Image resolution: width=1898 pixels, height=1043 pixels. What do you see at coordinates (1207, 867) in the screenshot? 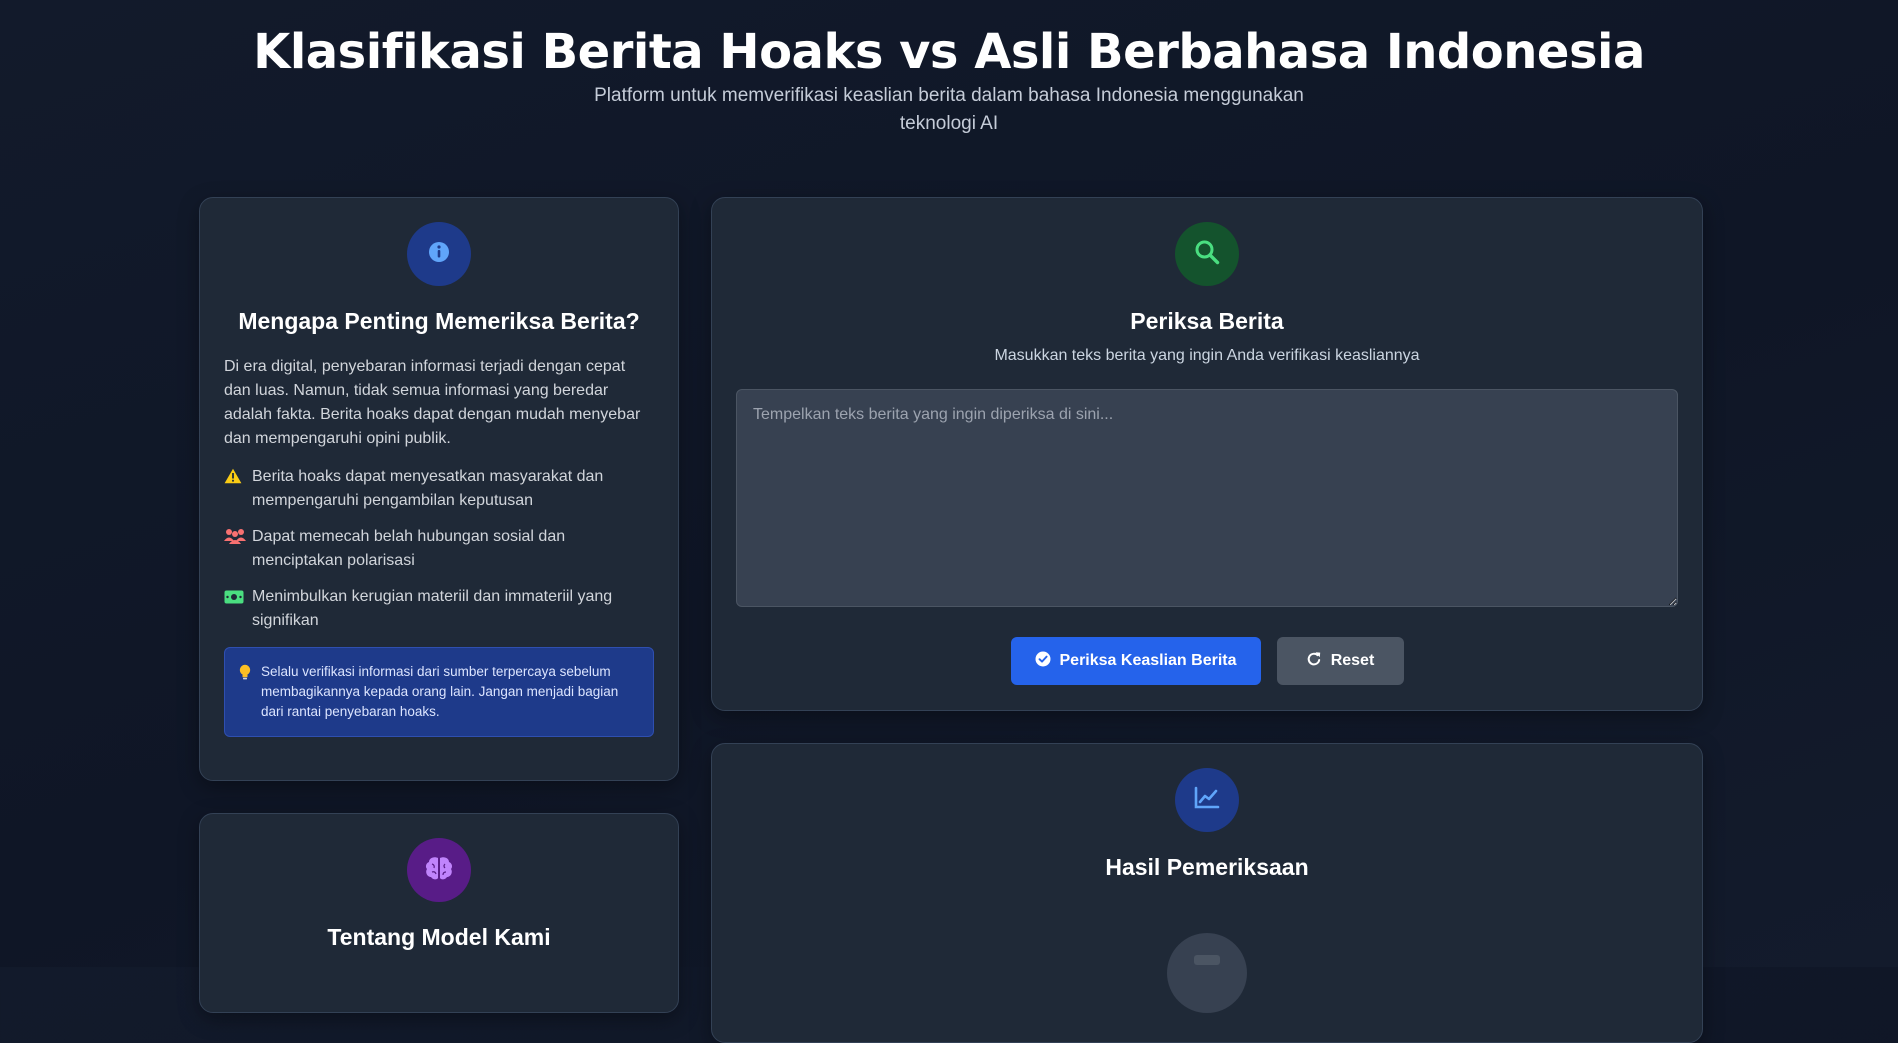
I see `result-card-title: Hasil Pemeriksaan` at bounding box center [1207, 867].